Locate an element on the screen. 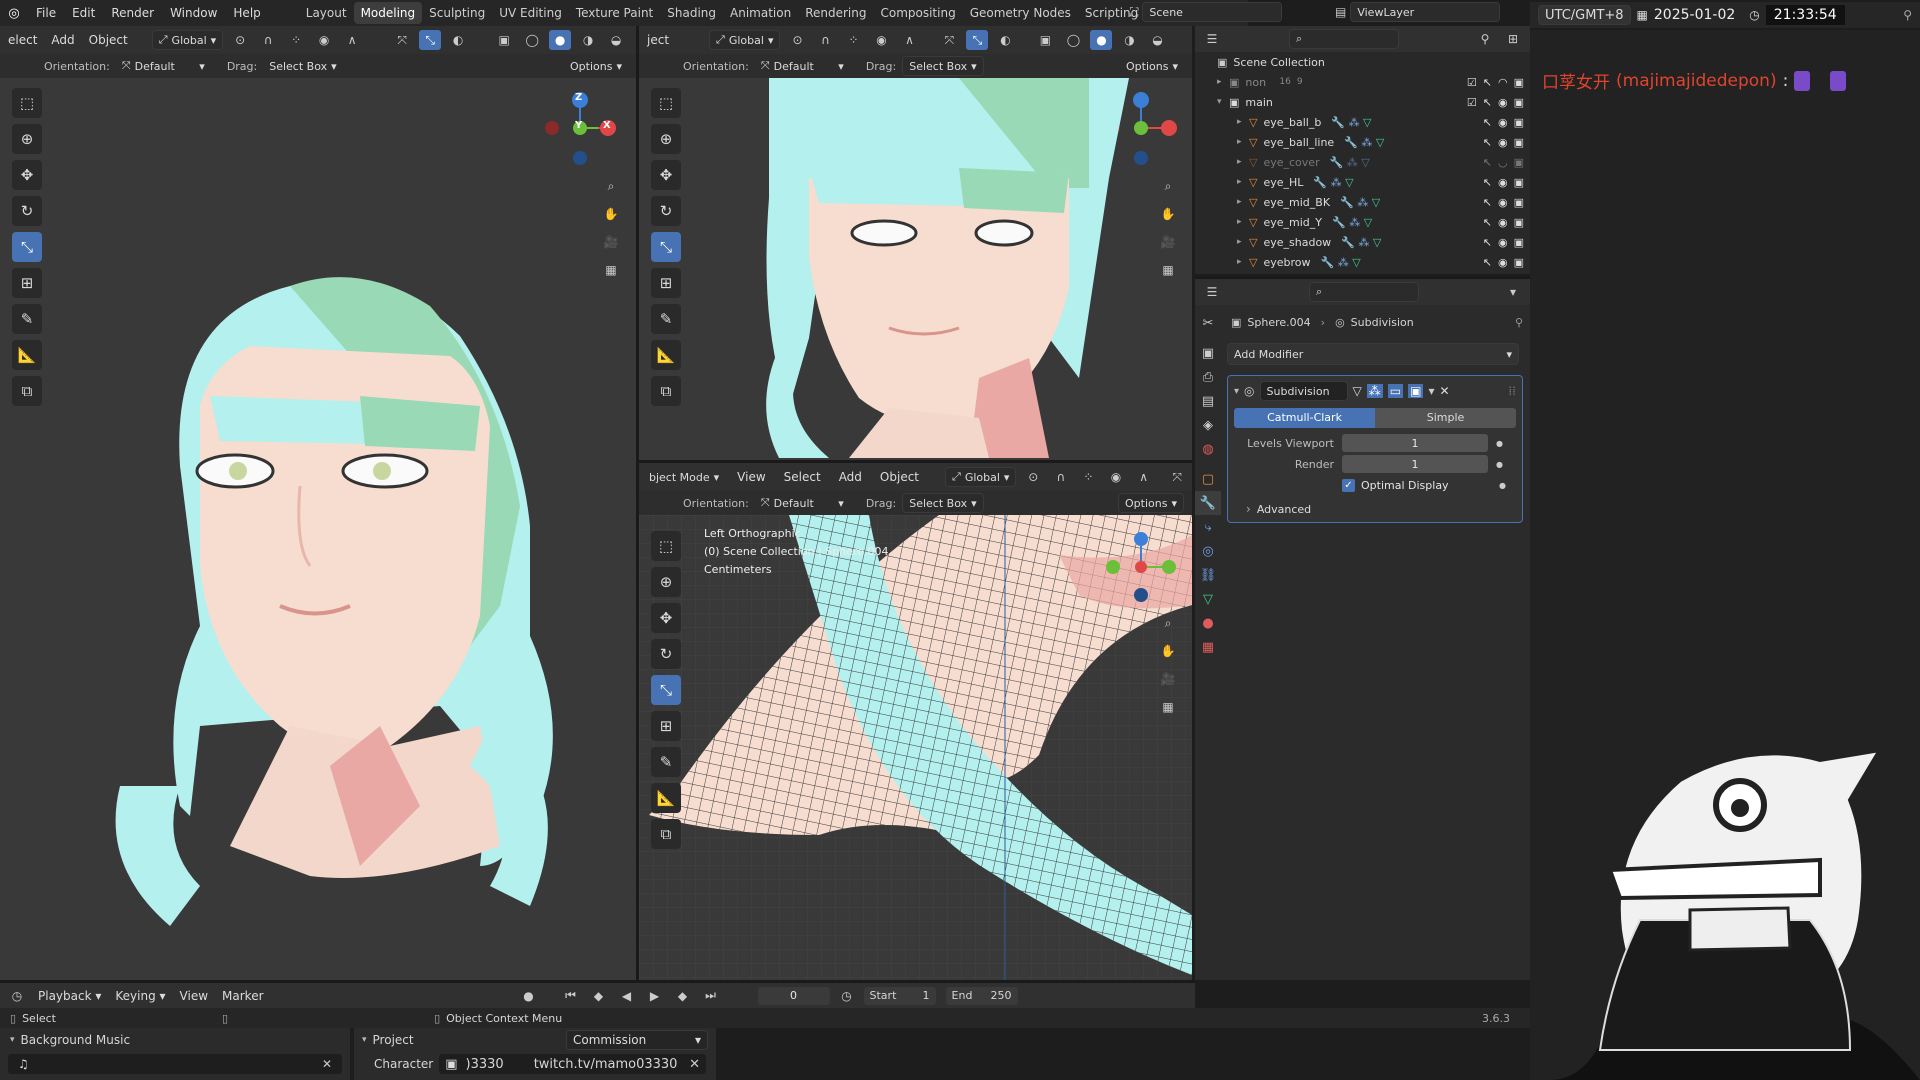 The image size is (1920, 1080). drag-dropdown: Select Box ▾ is located at coordinates (302, 66).